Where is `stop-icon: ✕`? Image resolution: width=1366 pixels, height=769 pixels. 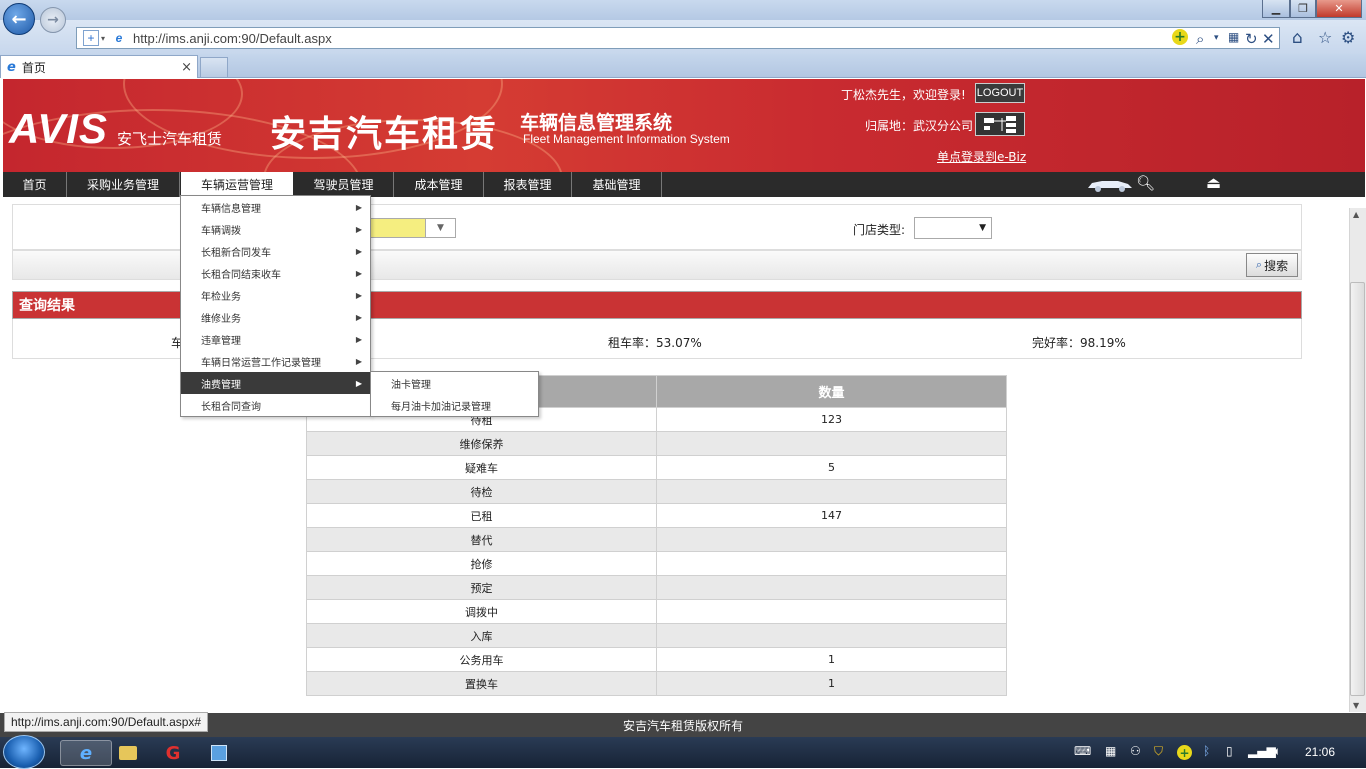 stop-icon: ✕ is located at coordinates (1268, 39).